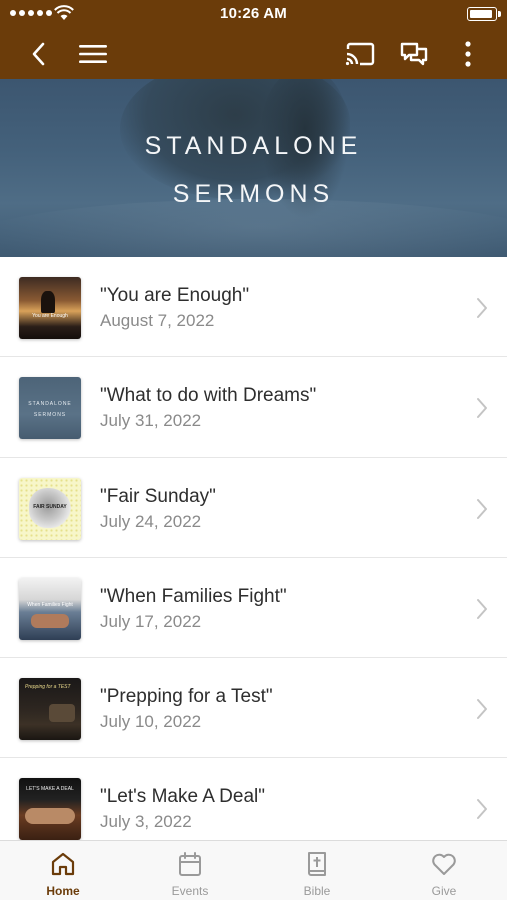  What do you see at coordinates (253, 53) in the screenshot?
I see `navigation-bar` at bounding box center [253, 53].